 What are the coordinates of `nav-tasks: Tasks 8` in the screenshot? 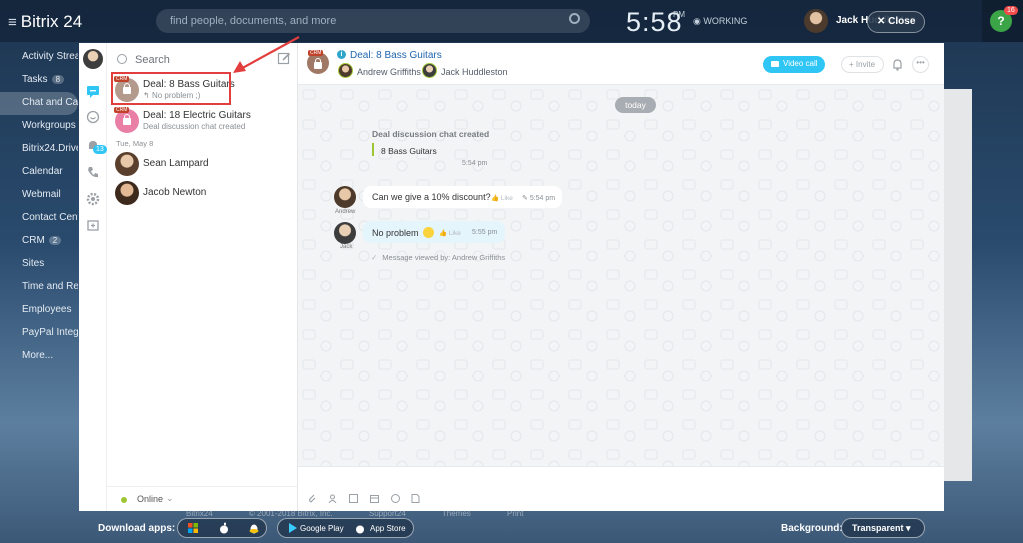 It's located at (39, 80).